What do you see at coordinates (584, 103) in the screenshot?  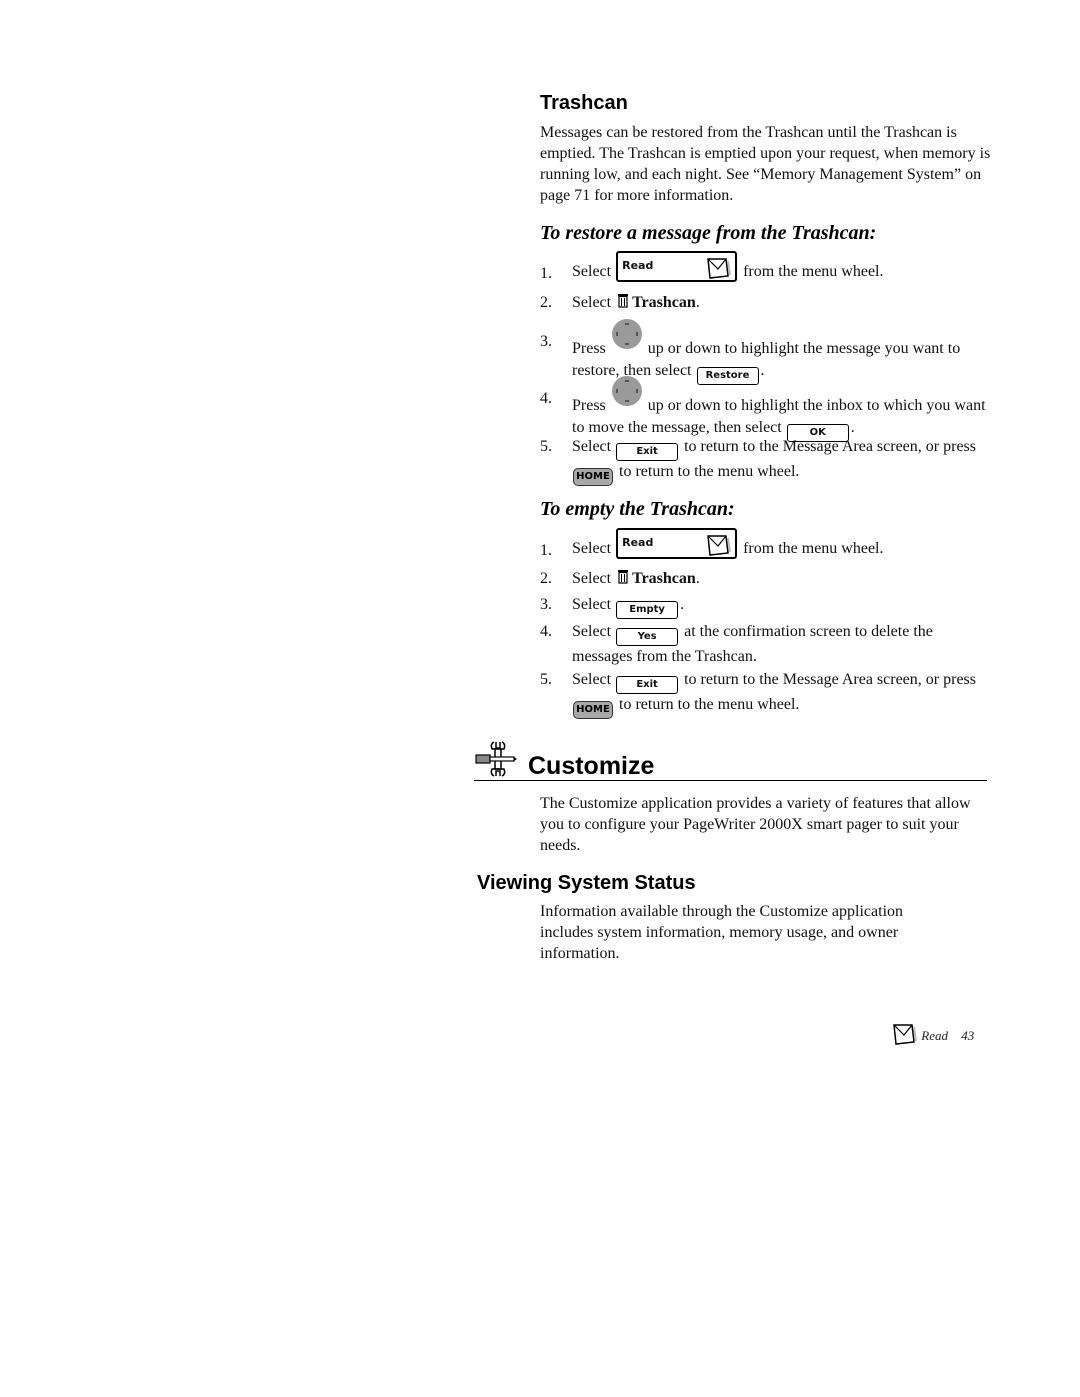 I see `trashcan-heading: Trashcan` at bounding box center [584, 103].